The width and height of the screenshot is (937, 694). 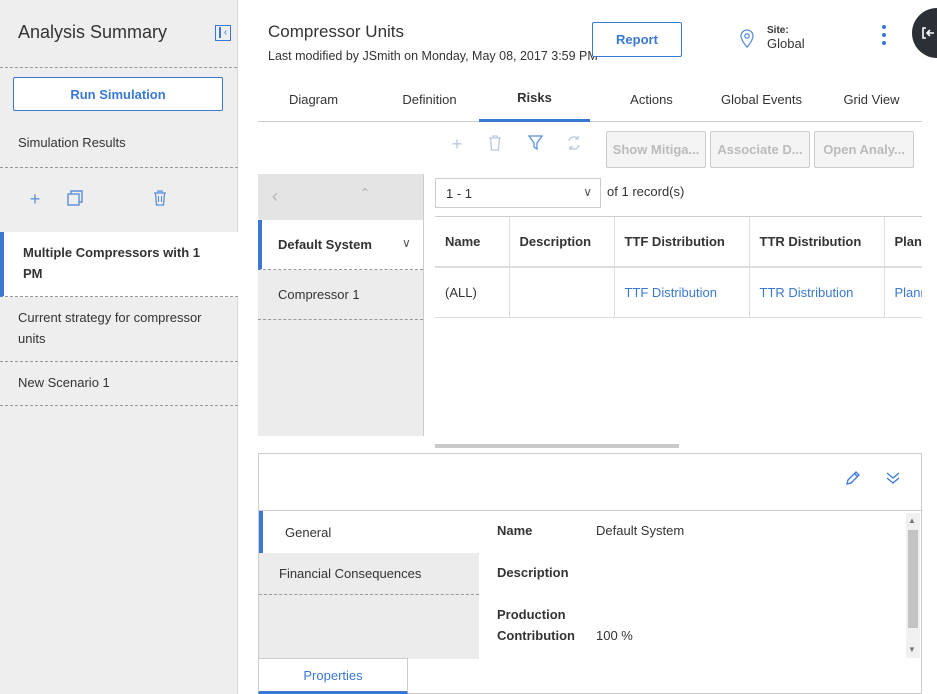 What do you see at coordinates (778, 30) in the screenshot?
I see `site-label: Site:` at bounding box center [778, 30].